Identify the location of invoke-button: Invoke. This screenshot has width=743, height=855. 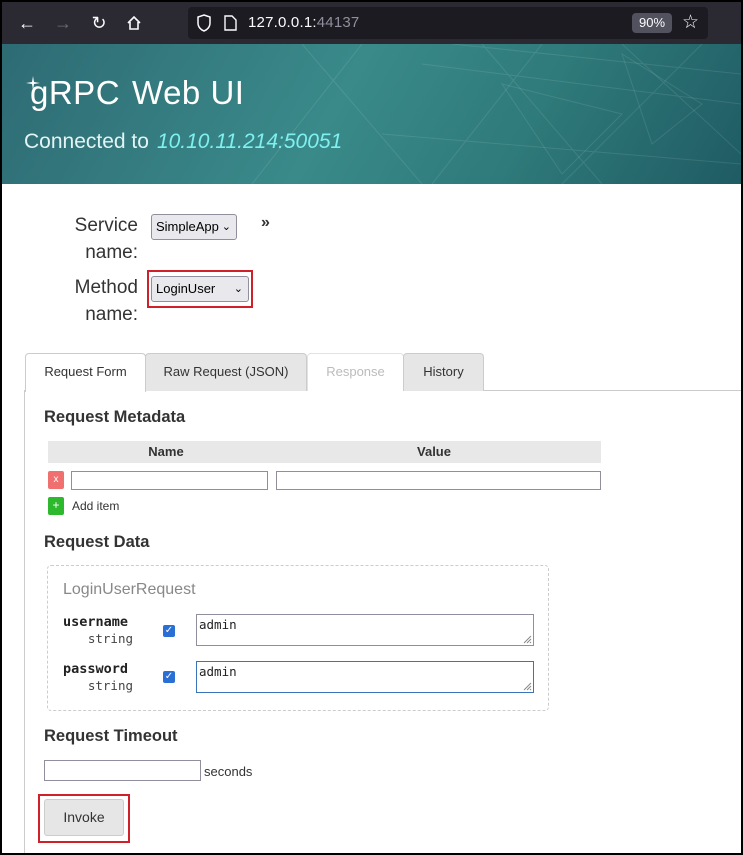
(84, 817).